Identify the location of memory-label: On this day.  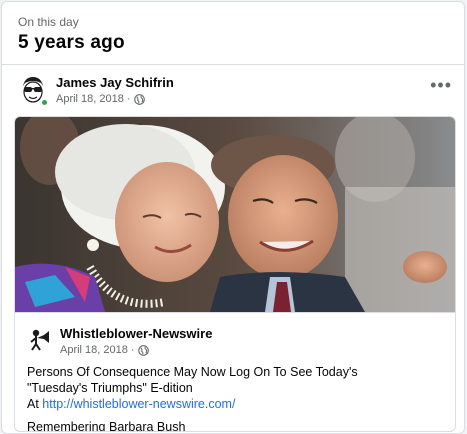
(48, 22).